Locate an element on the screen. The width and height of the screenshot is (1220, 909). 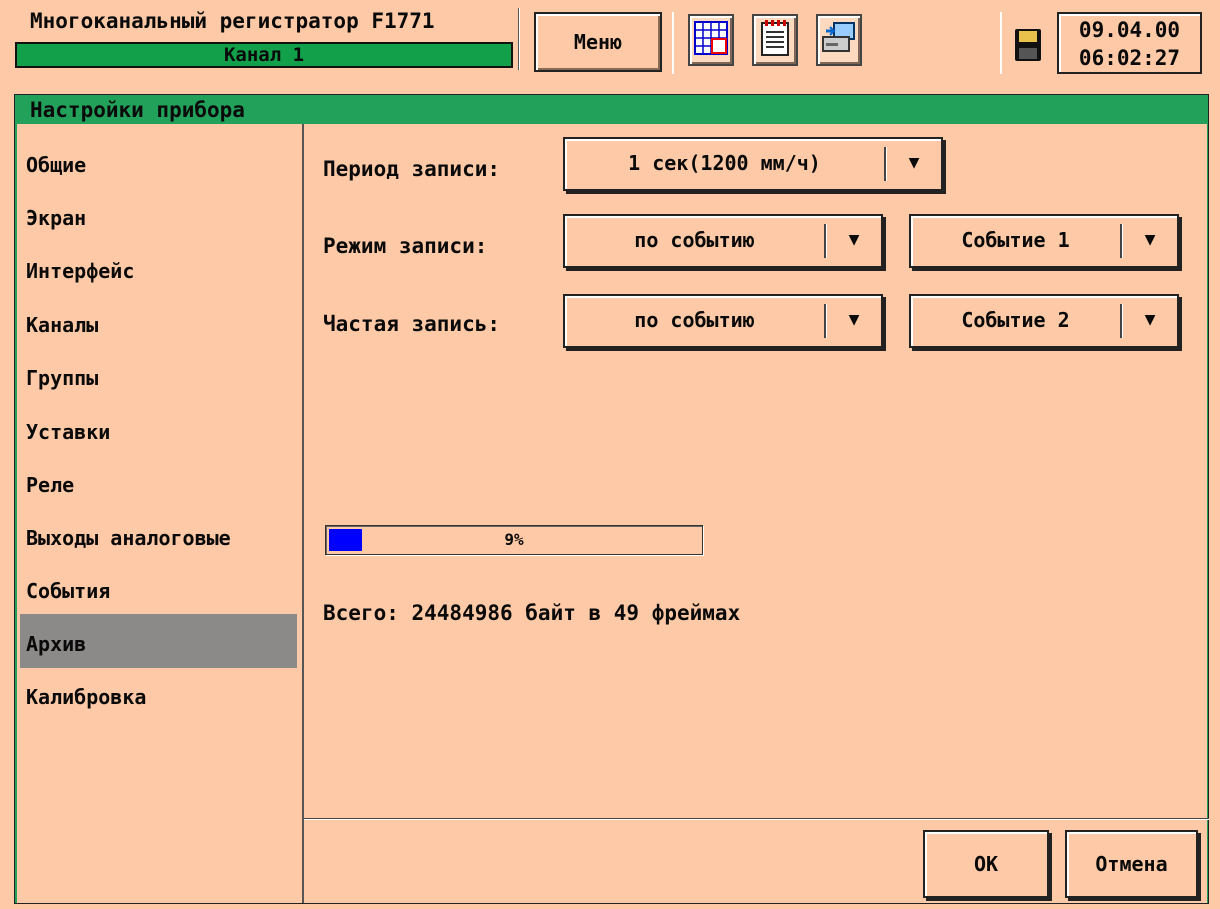
notes-button is located at coordinates (775, 40).